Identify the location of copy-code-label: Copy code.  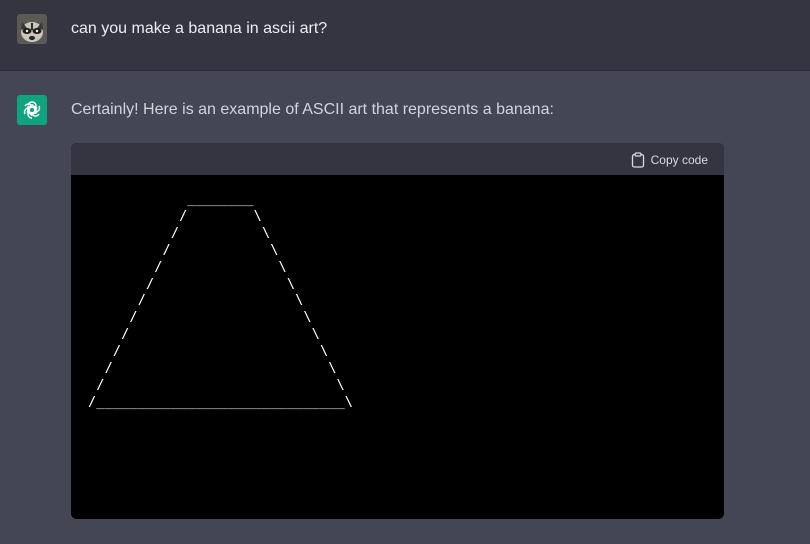
(679, 160).